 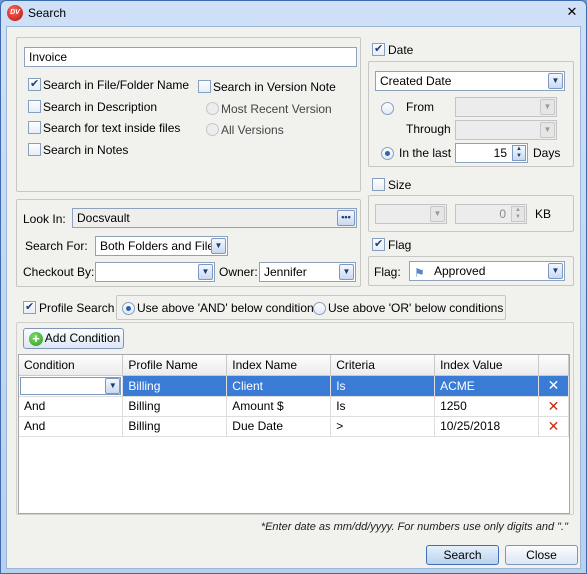 I want to click on index-value-cell: 10/25/2018, so click(x=486, y=426).